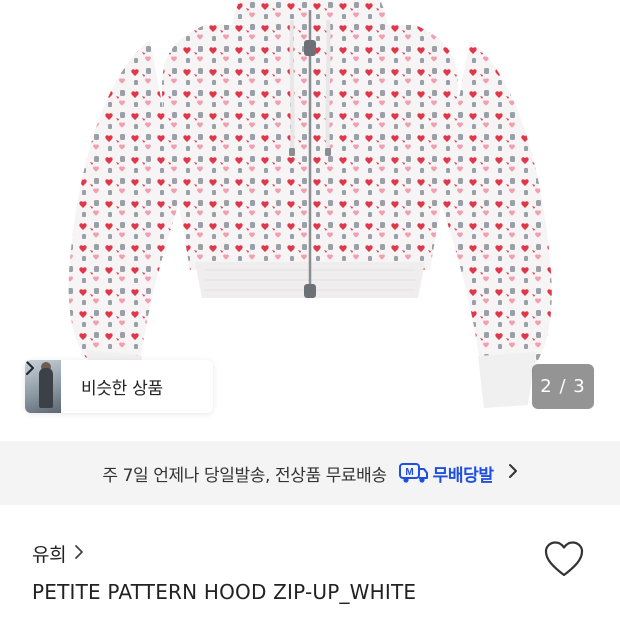 Image resolution: width=620 pixels, height=620 pixels. Describe the element at coordinates (409, 472) in the screenshot. I see `svg-text: M` at that location.